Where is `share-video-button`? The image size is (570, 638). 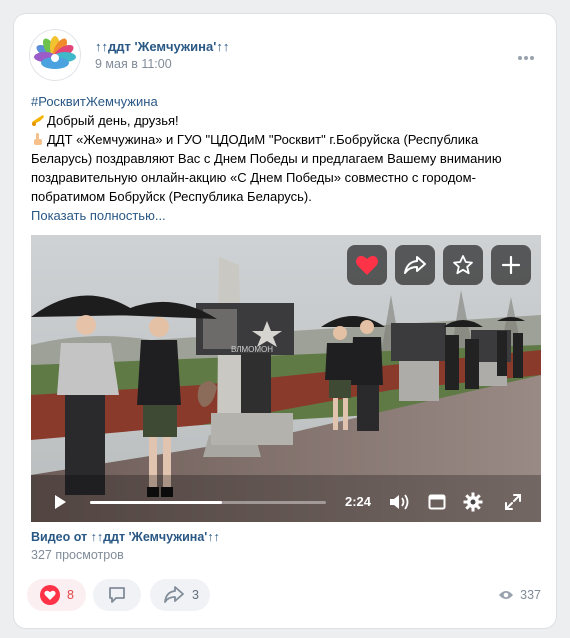 share-video-button is located at coordinates (415, 265).